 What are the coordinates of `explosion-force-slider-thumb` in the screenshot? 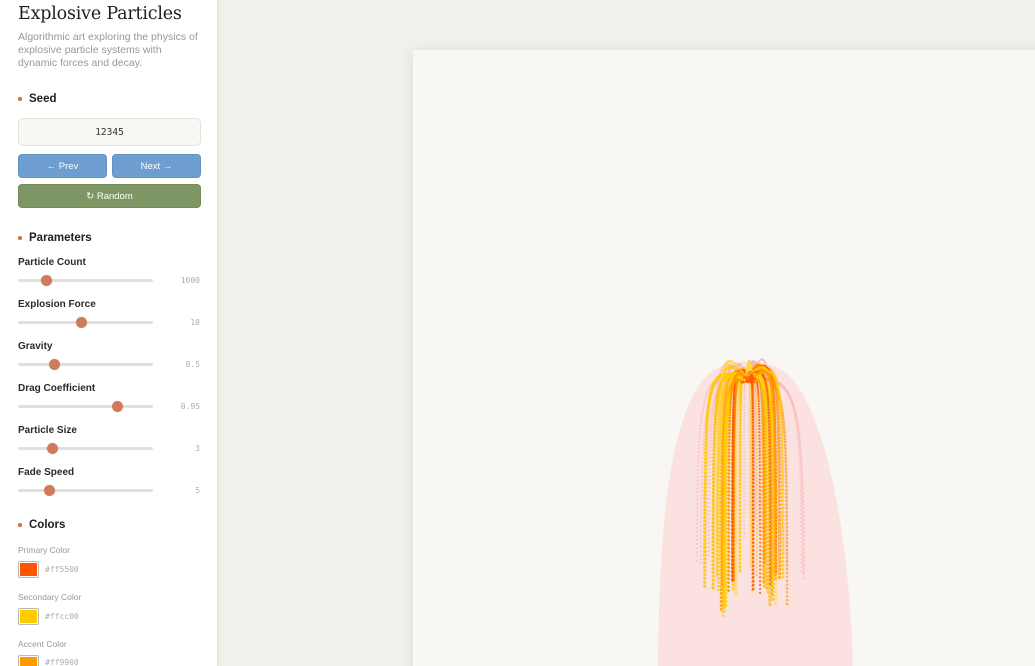 It's located at (82, 322).